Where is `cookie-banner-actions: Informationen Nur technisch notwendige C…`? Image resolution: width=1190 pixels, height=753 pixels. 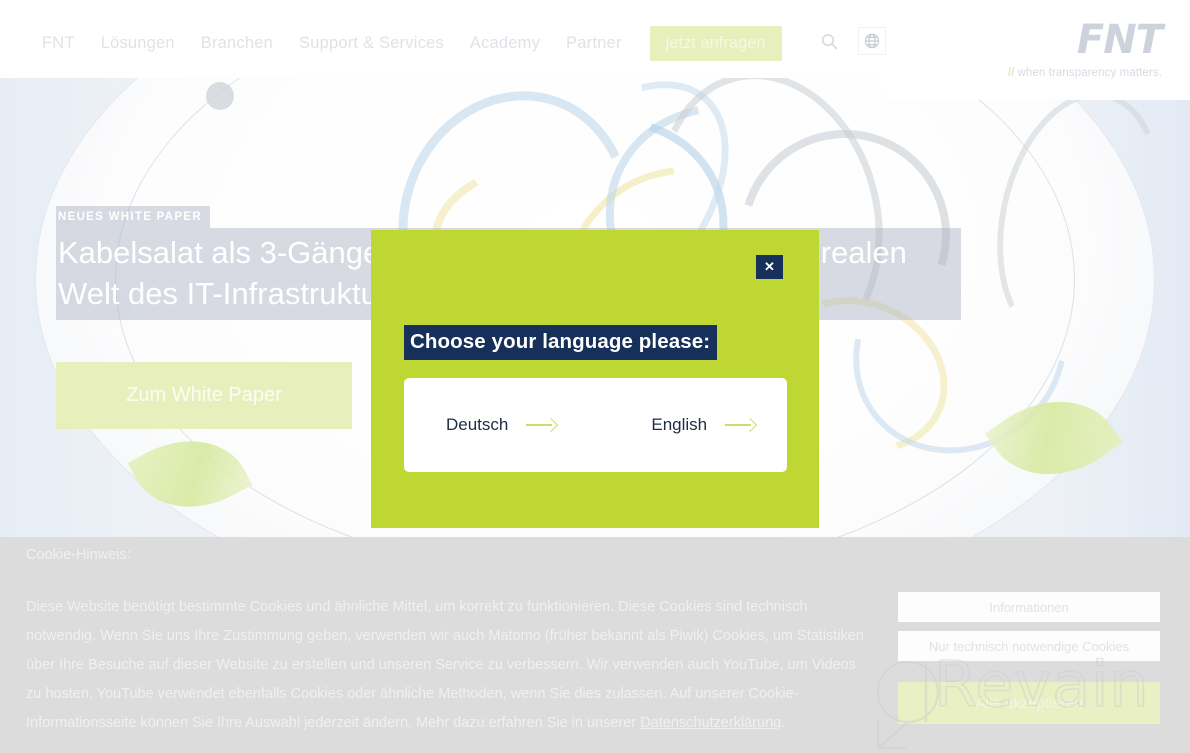 cookie-banner-actions: Informationen Nur technisch notwendige C… is located at coordinates (1029, 658).